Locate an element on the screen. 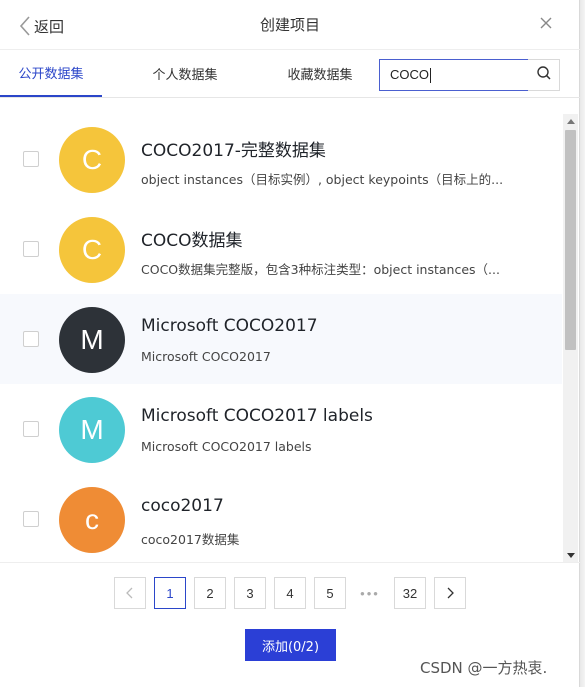 The width and height of the screenshot is (585, 687). page-last-button: 32 is located at coordinates (410, 593).